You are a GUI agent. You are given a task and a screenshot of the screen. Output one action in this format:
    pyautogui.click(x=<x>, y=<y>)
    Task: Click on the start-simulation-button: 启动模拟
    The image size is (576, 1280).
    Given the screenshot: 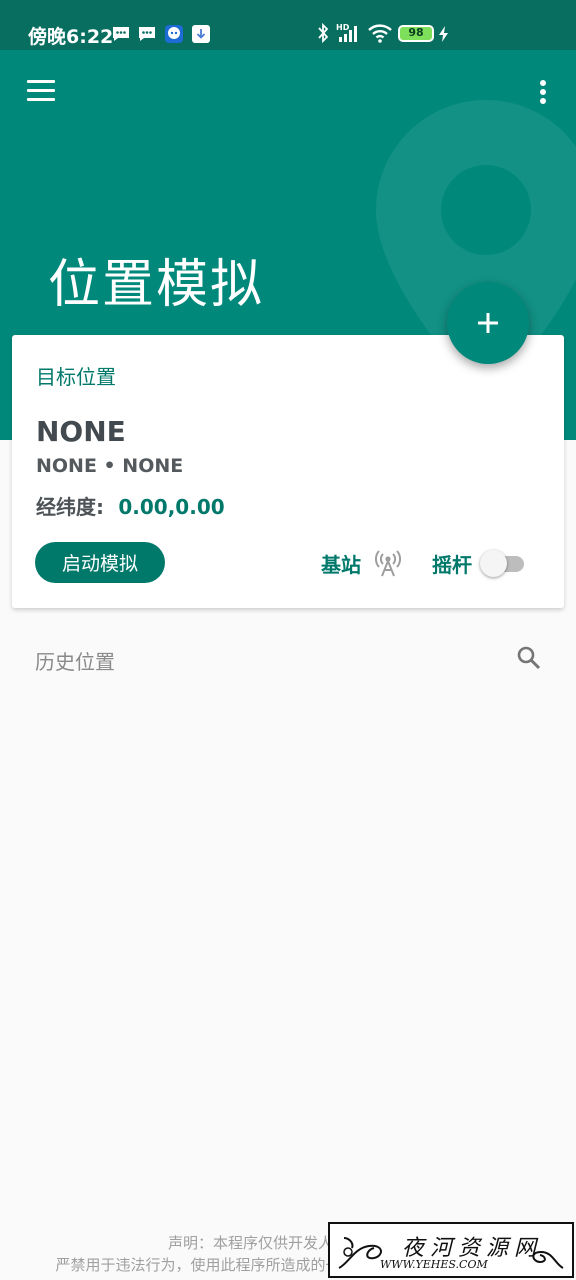 What is the action you would take?
    pyautogui.click(x=100, y=562)
    